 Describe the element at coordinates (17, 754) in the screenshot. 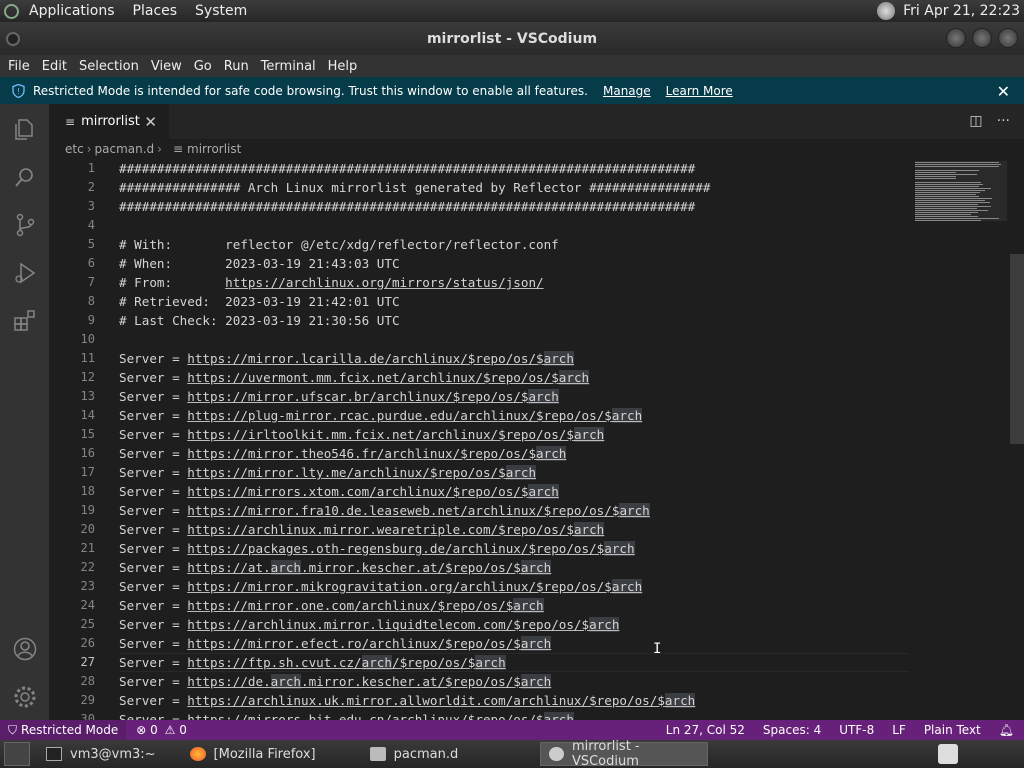

I see `show-desktop-button` at that location.